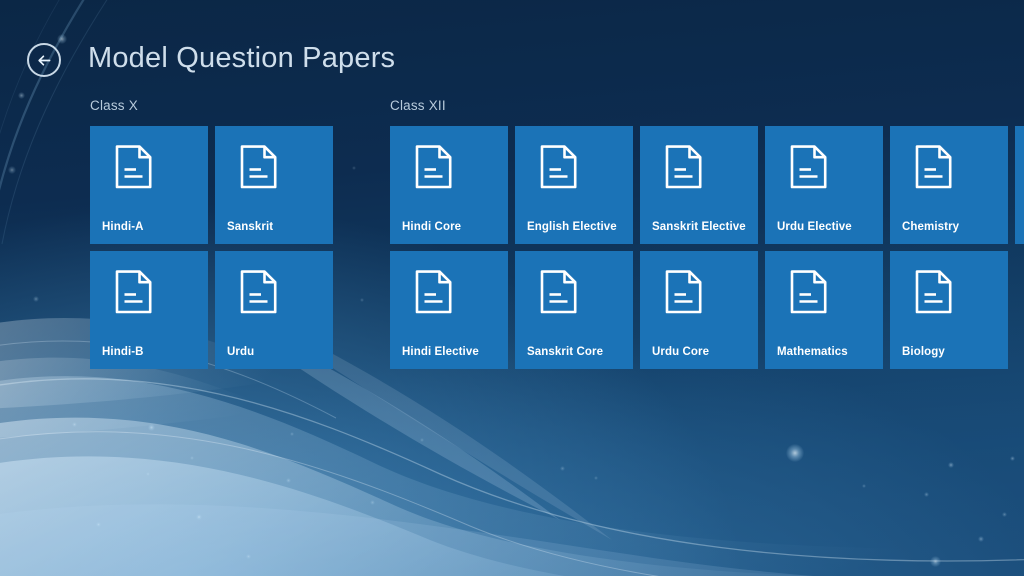 The width and height of the screenshot is (1024, 576). I want to click on tile-label: Urdu Elective, so click(814, 227).